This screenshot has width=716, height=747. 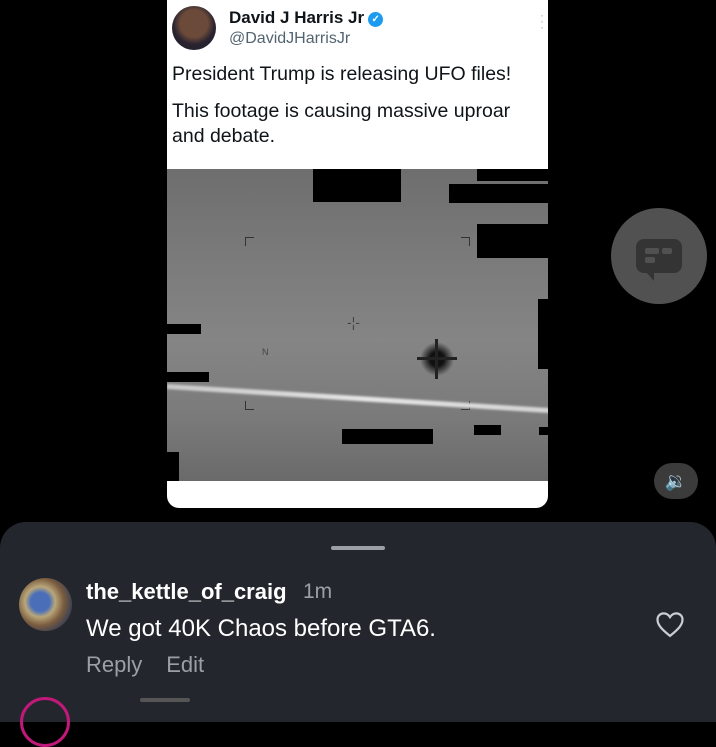 I want to click on tweet-author-handle: @DavidJHarrisJr, so click(x=290, y=38).